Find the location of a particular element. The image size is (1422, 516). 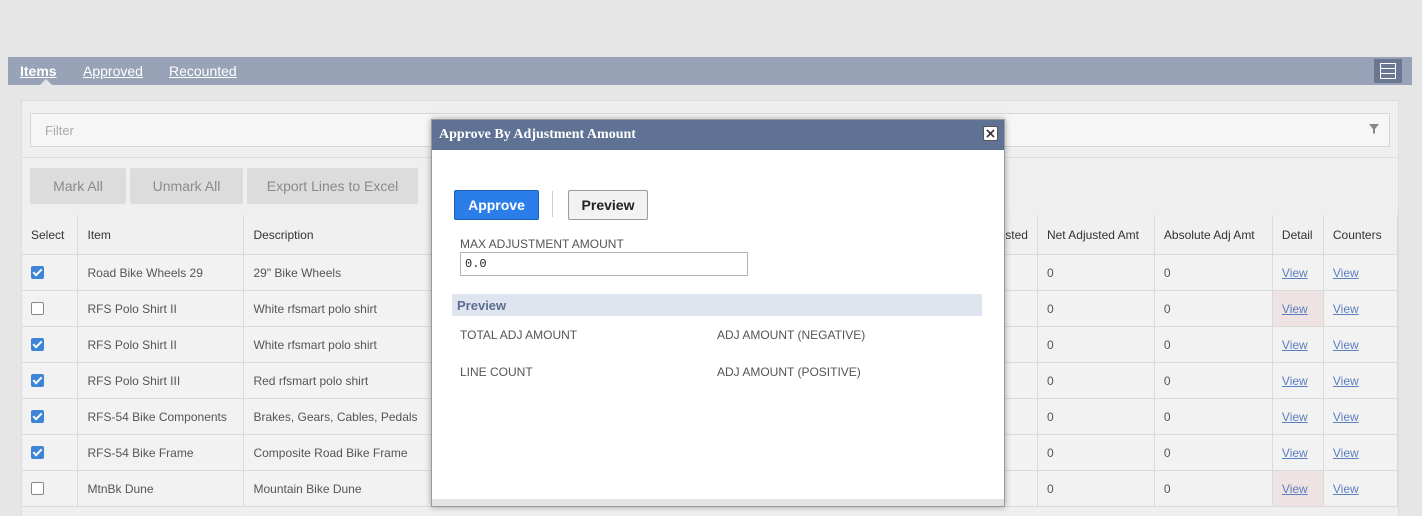

total-adj-amount-label: TOTAL ADJ AMOUNT is located at coordinates (519, 335).